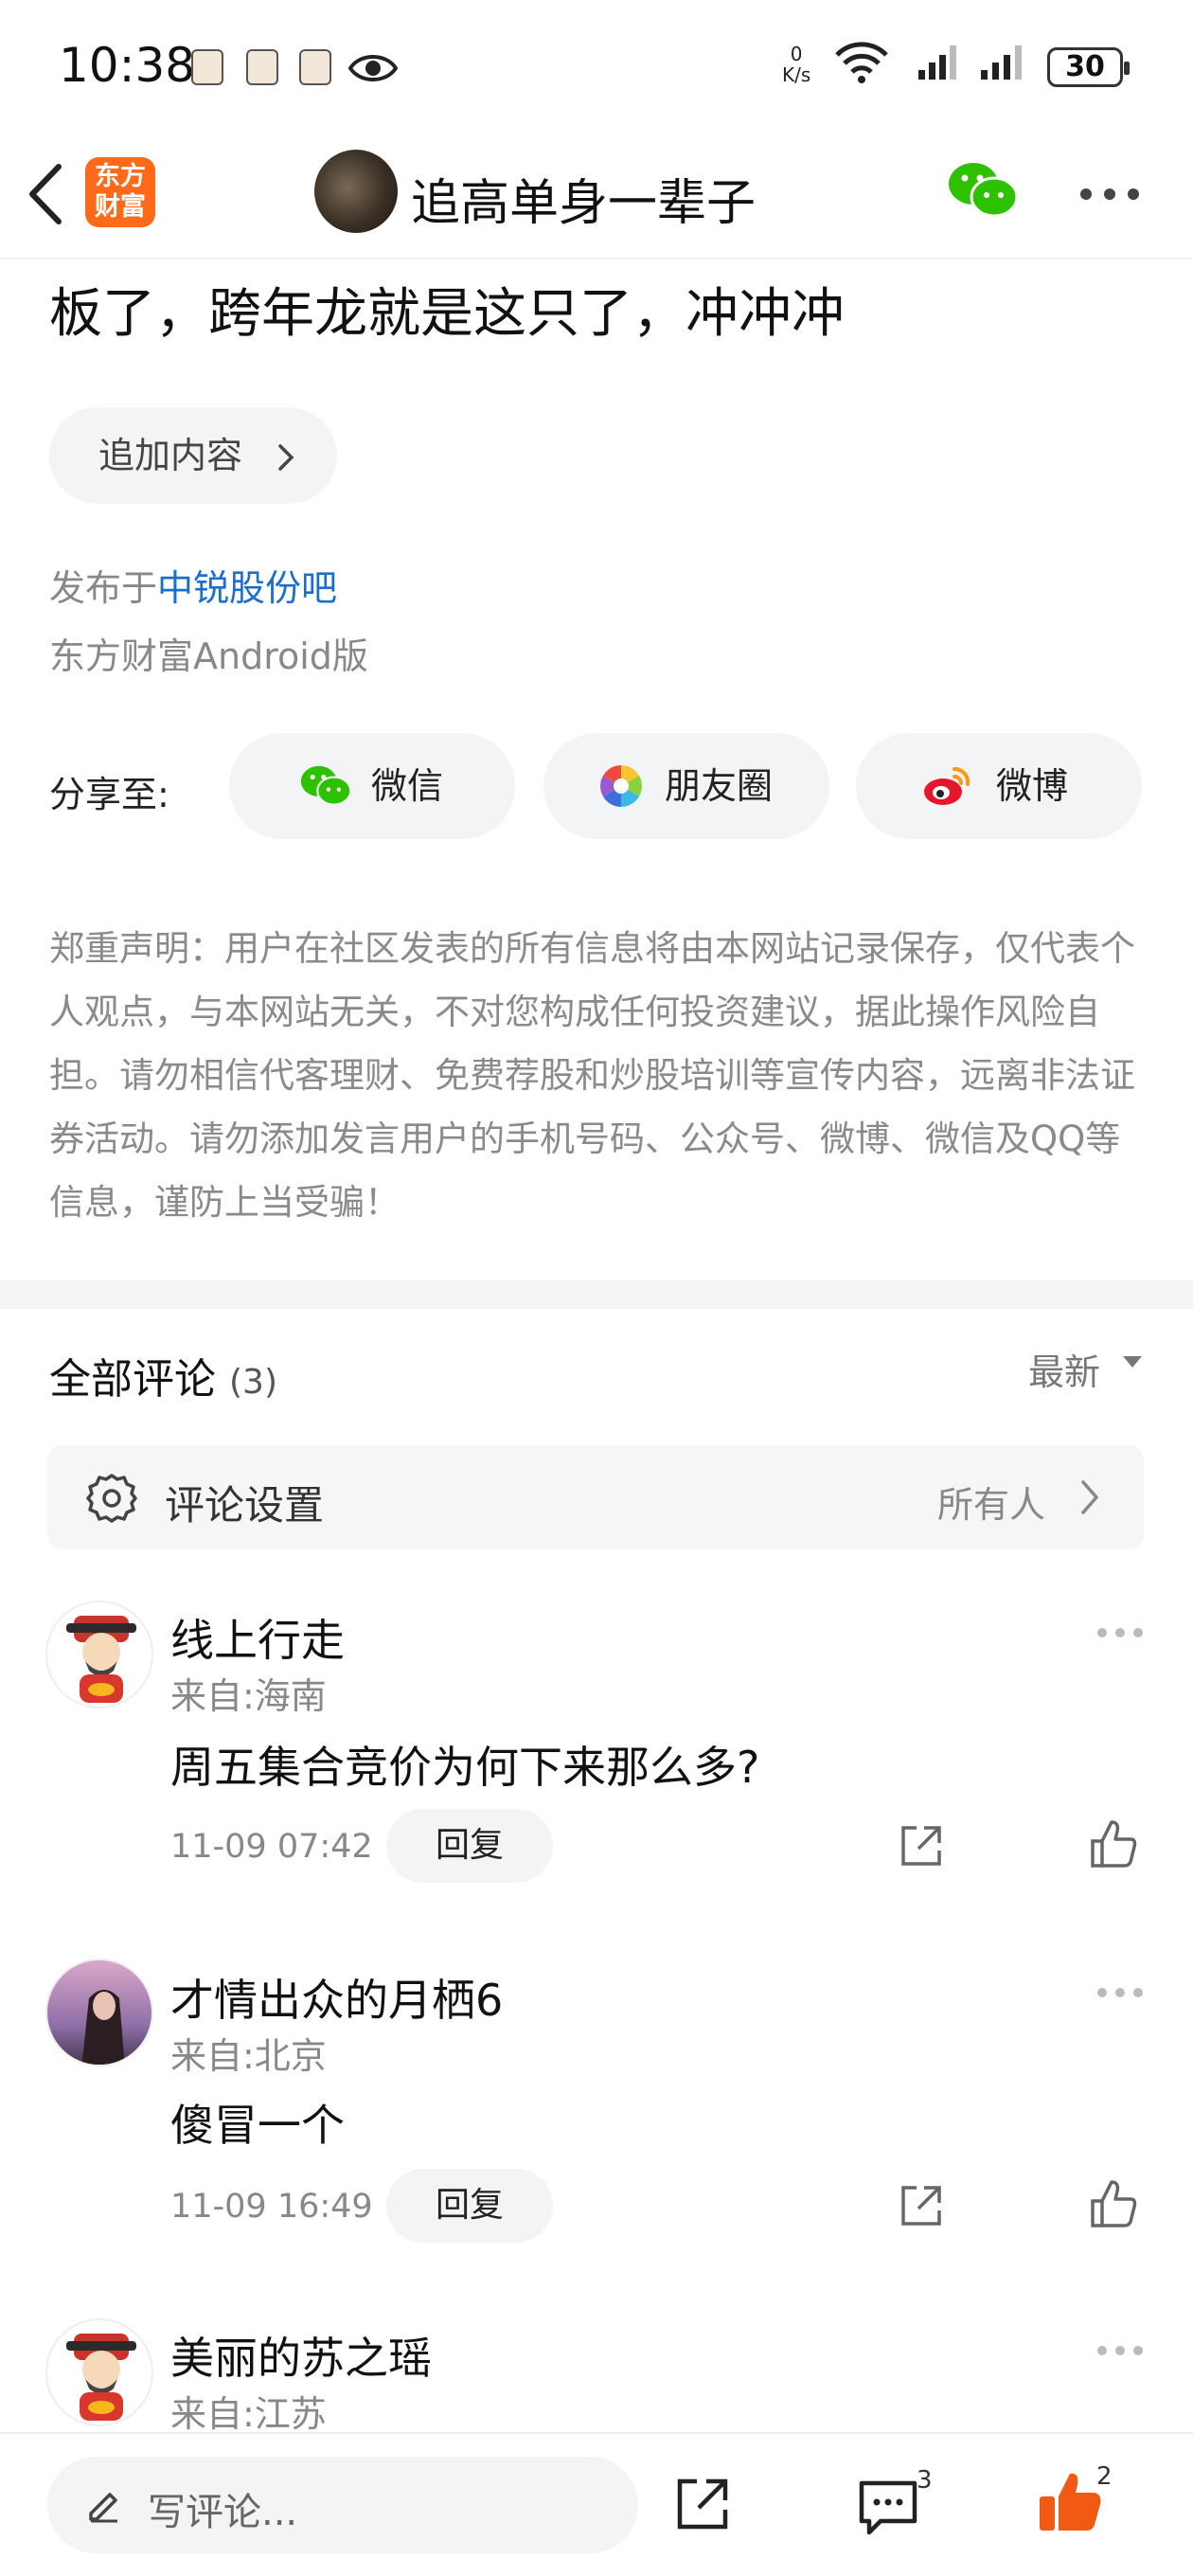 This screenshot has width=1193, height=2576. I want to click on thumbs-up-filled-icon, so click(1071, 2501).